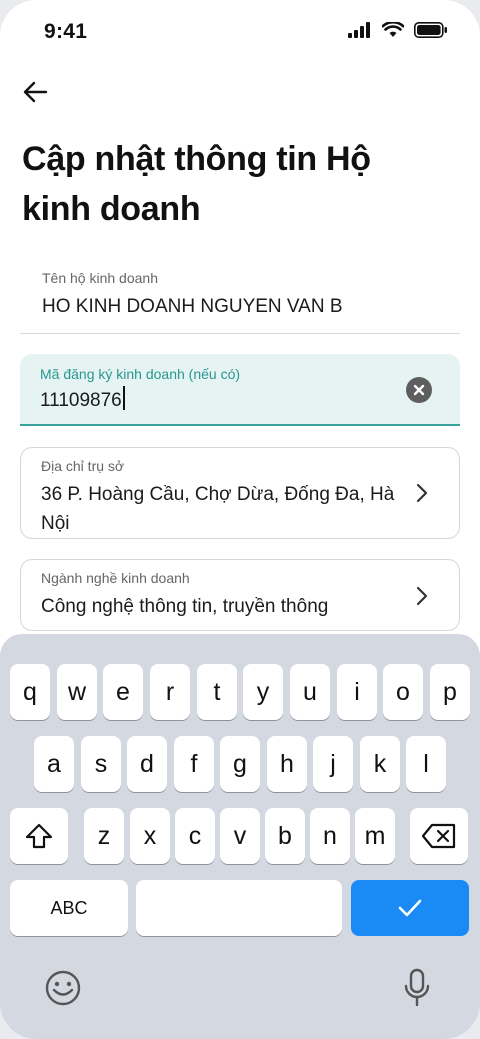  I want to click on key-v: v, so click(240, 836).